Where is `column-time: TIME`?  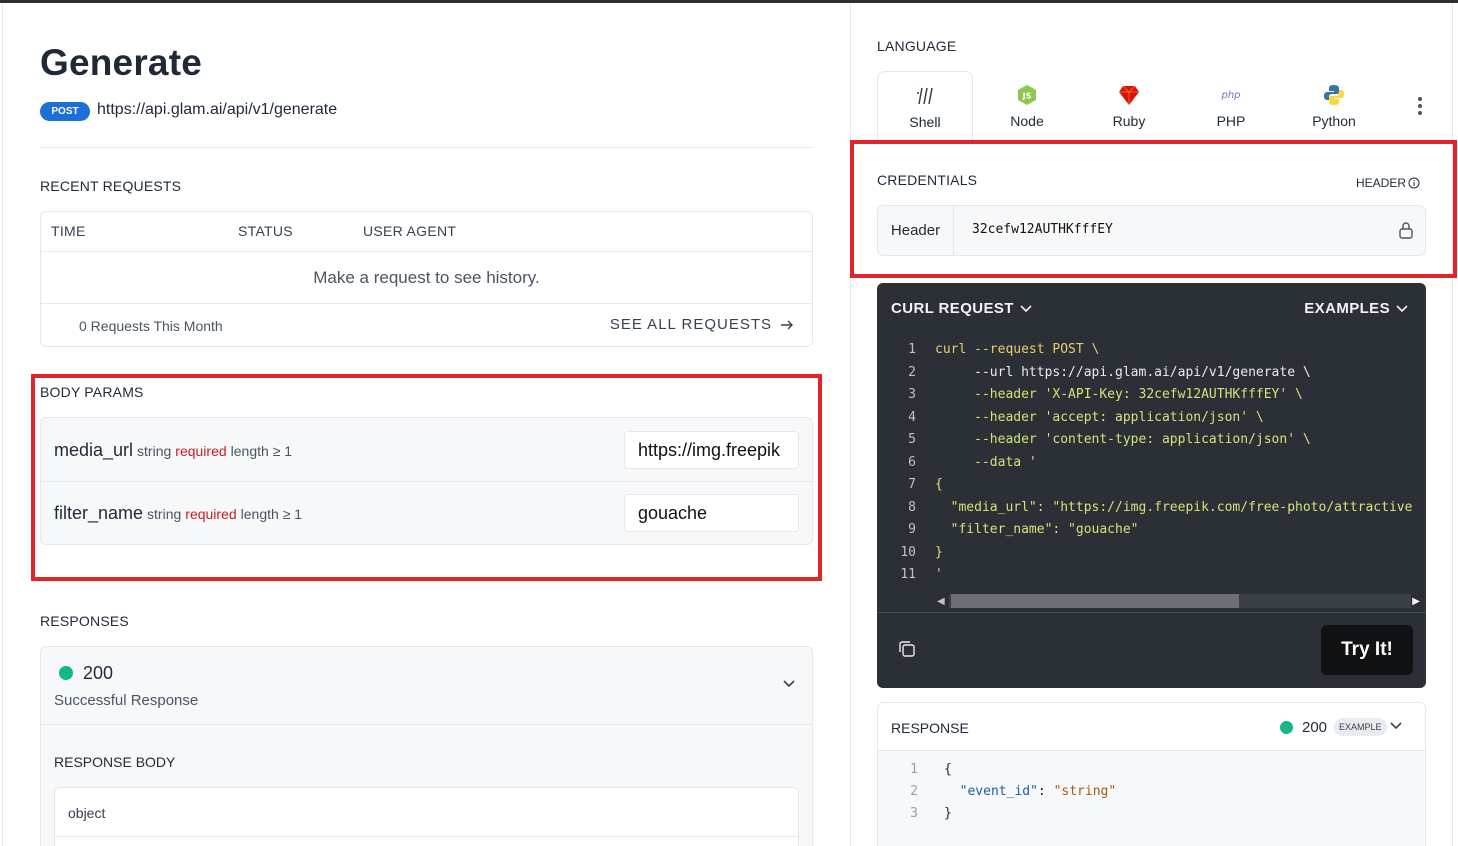
column-time: TIME is located at coordinates (68, 231).